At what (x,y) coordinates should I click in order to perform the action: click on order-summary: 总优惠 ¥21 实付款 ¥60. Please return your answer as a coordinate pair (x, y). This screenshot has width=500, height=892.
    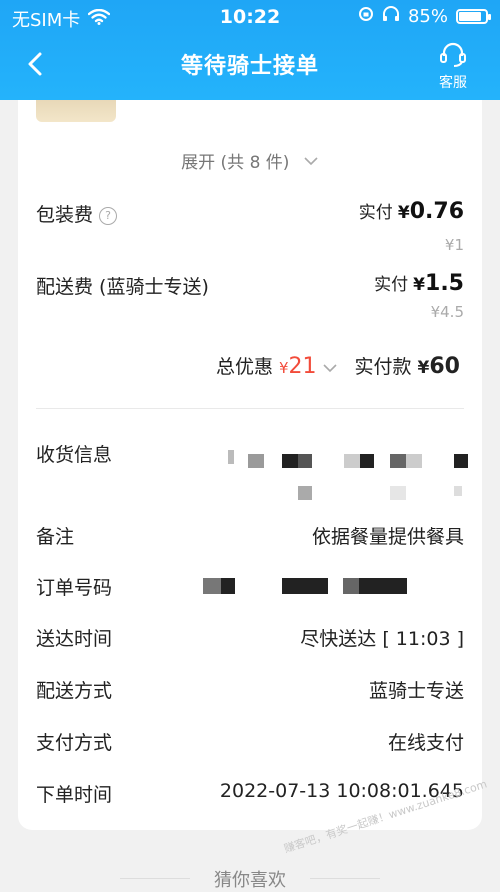
    Looking at the image, I should click on (338, 365).